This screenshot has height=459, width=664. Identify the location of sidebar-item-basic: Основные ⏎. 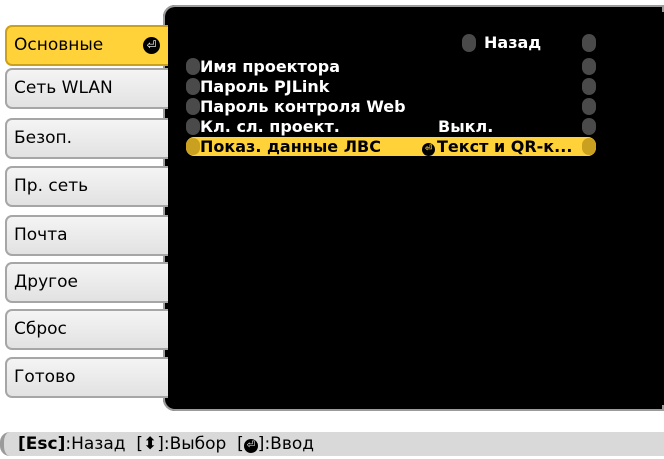
(86, 45).